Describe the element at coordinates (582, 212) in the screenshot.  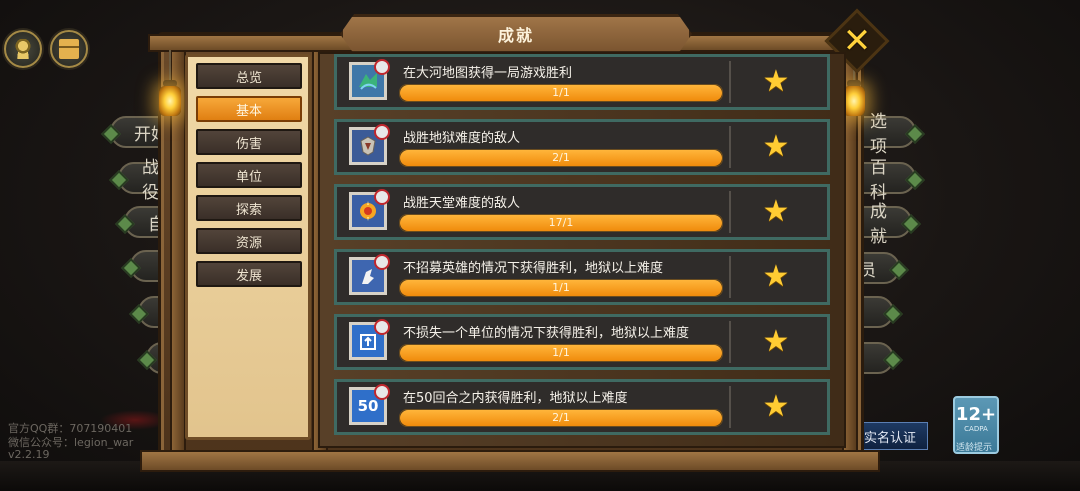
I see `achievement-row: 战胜天堂难度的敌人 17/1 ★` at that location.